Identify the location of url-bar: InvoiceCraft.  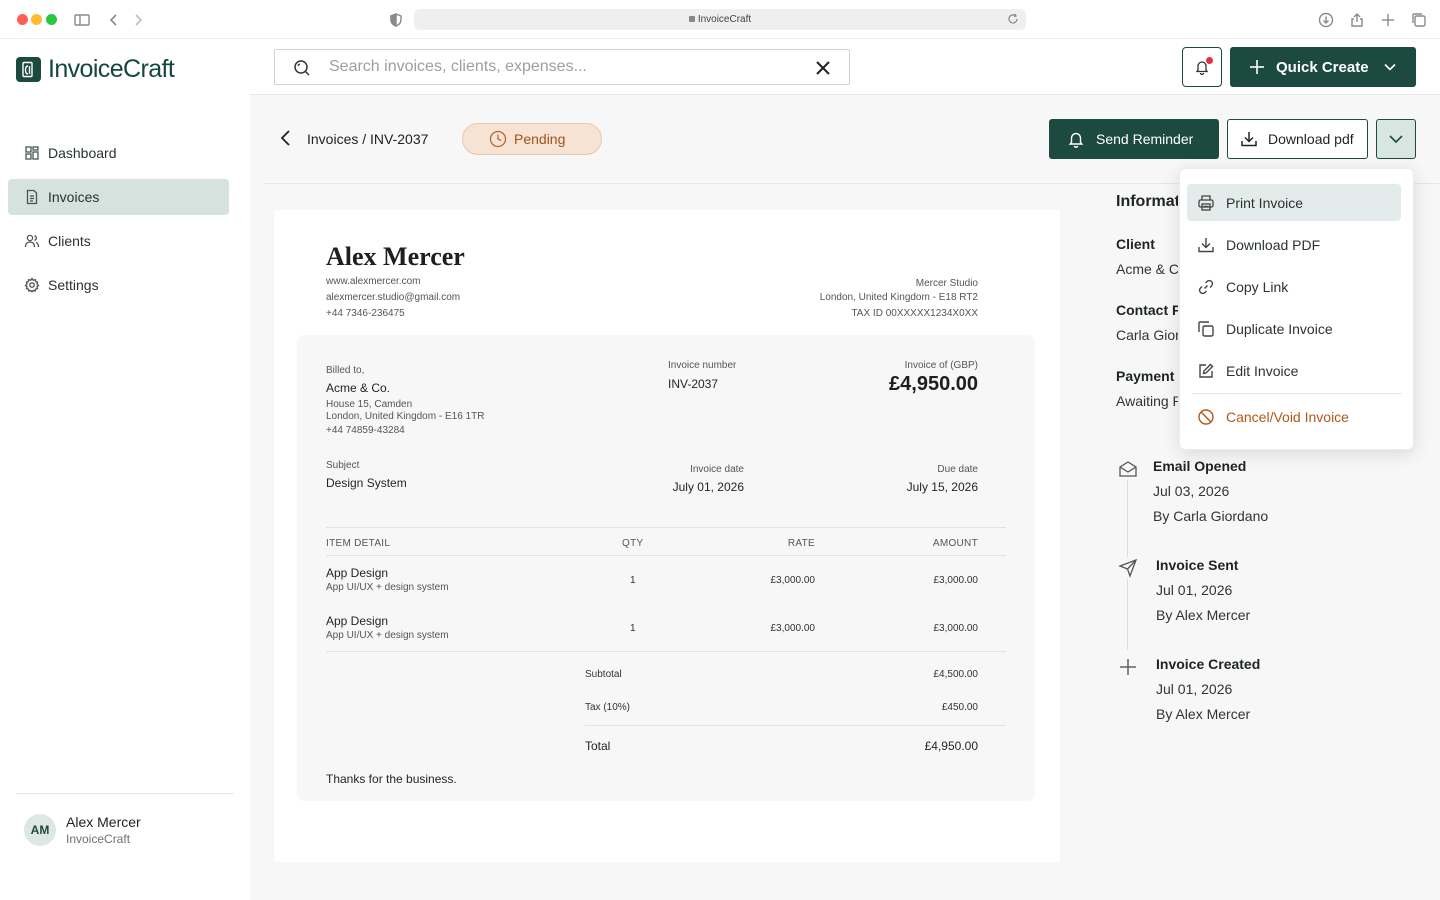
(720, 19).